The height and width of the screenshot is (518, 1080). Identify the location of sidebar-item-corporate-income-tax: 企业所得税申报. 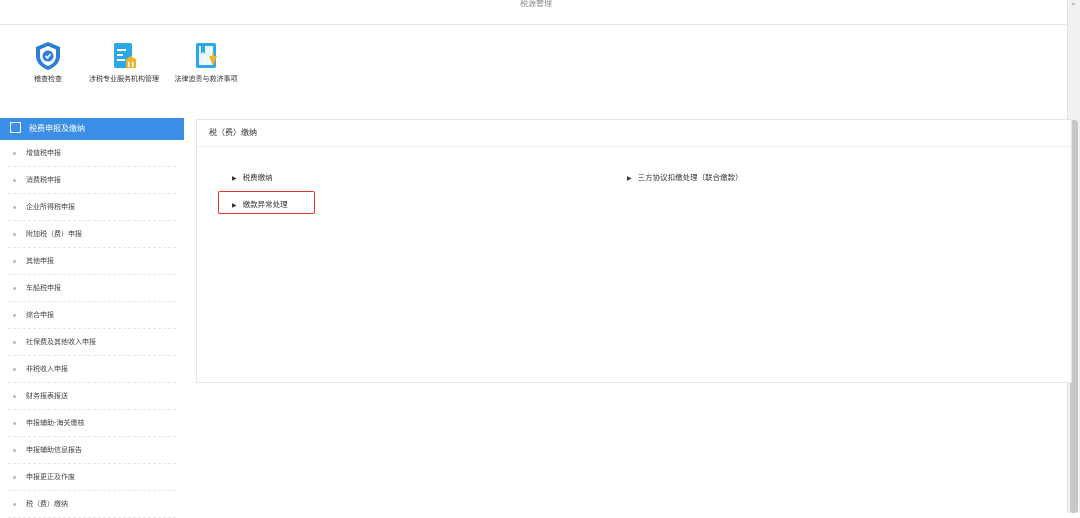
(92, 207).